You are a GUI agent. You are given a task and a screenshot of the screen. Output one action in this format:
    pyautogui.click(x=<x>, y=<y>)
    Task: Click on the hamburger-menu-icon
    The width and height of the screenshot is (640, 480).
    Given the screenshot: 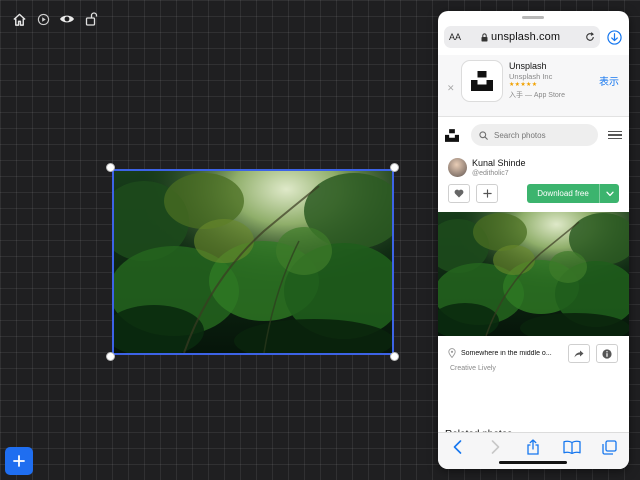 What is the action you would take?
    pyautogui.click(x=615, y=135)
    